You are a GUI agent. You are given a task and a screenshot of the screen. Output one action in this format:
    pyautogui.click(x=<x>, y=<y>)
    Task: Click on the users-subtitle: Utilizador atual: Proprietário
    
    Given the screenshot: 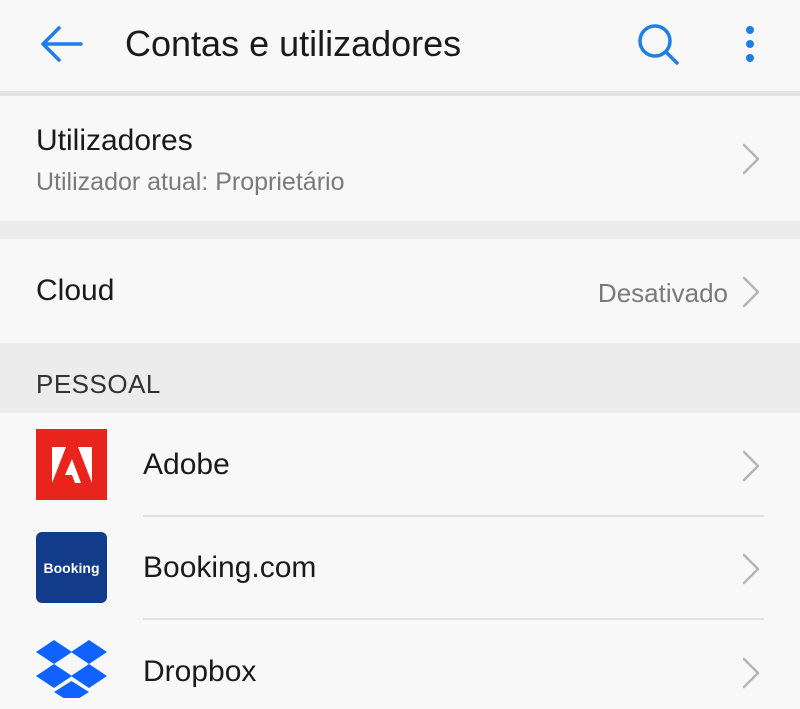 What is the action you would take?
    pyautogui.click(x=190, y=182)
    